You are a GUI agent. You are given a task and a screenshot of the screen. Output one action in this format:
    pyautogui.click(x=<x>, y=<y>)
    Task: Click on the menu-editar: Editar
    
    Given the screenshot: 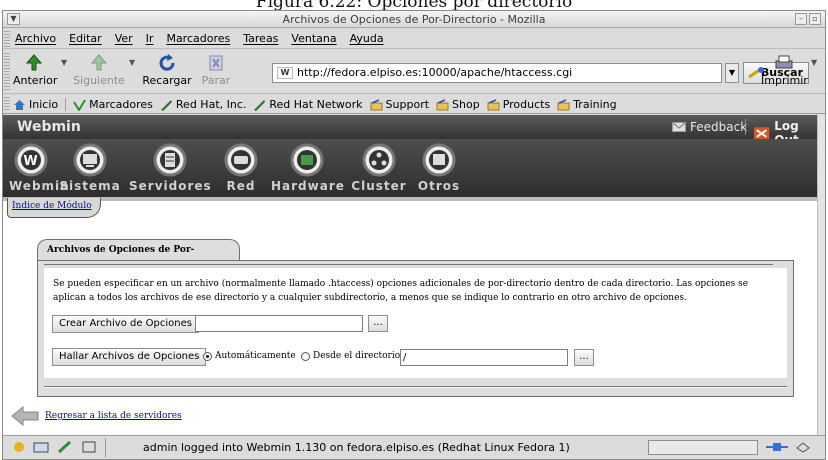 What is the action you would take?
    pyautogui.click(x=85, y=38)
    